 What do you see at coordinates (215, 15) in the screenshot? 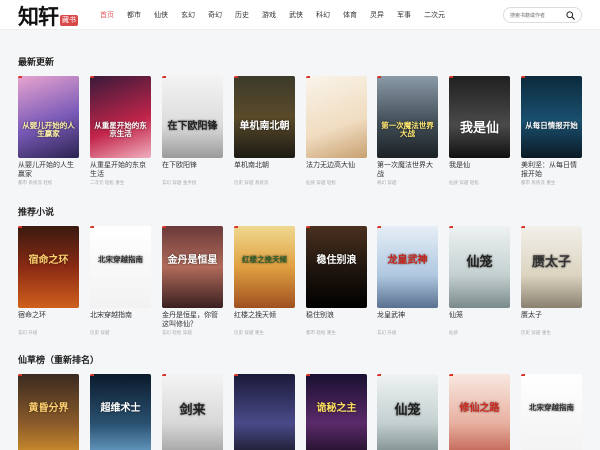
I see `nav-item-4: 奇幻` at bounding box center [215, 15].